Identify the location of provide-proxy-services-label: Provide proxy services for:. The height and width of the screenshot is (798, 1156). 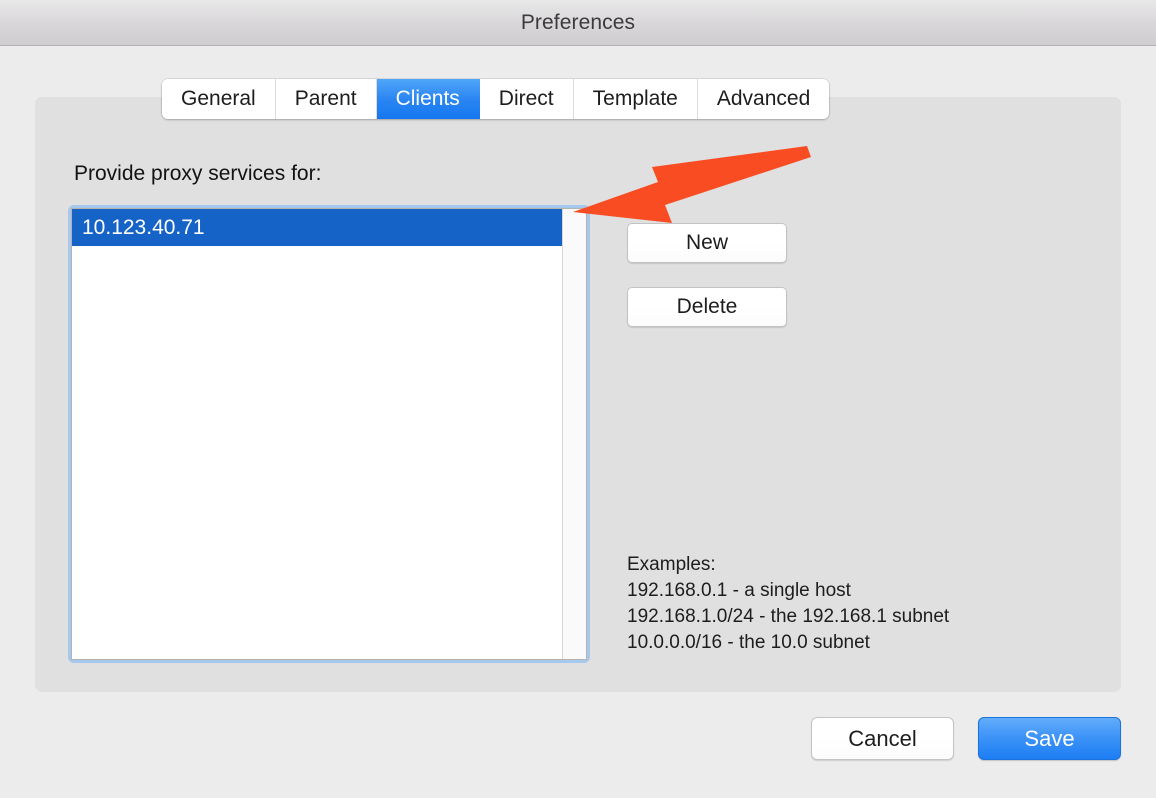
(198, 173).